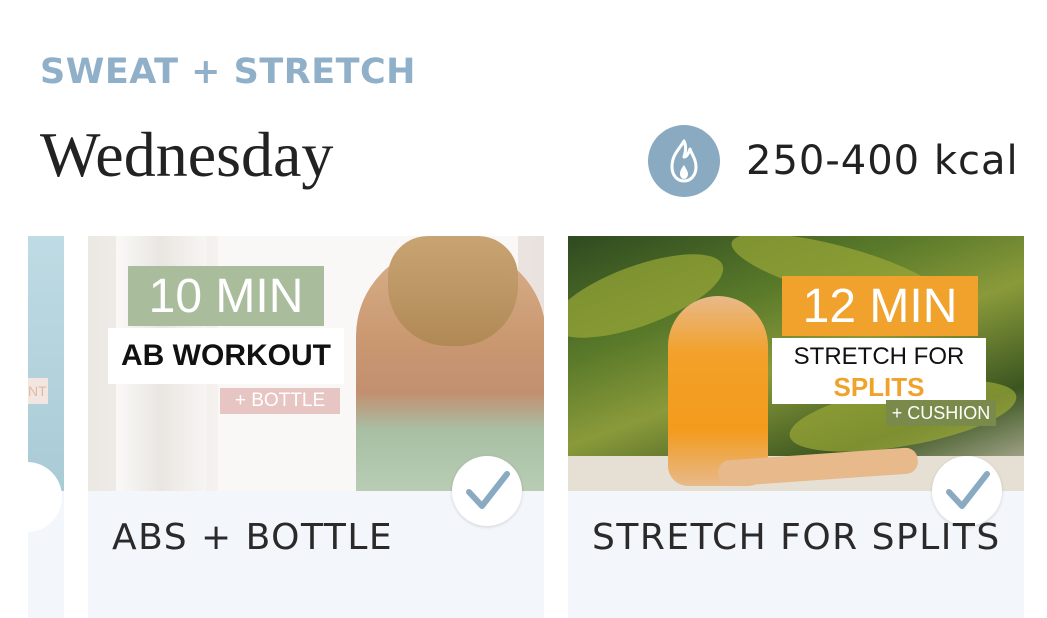  I want to click on thumbnail-subtitle-line1: STRETCH FOR, so click(879, 356).